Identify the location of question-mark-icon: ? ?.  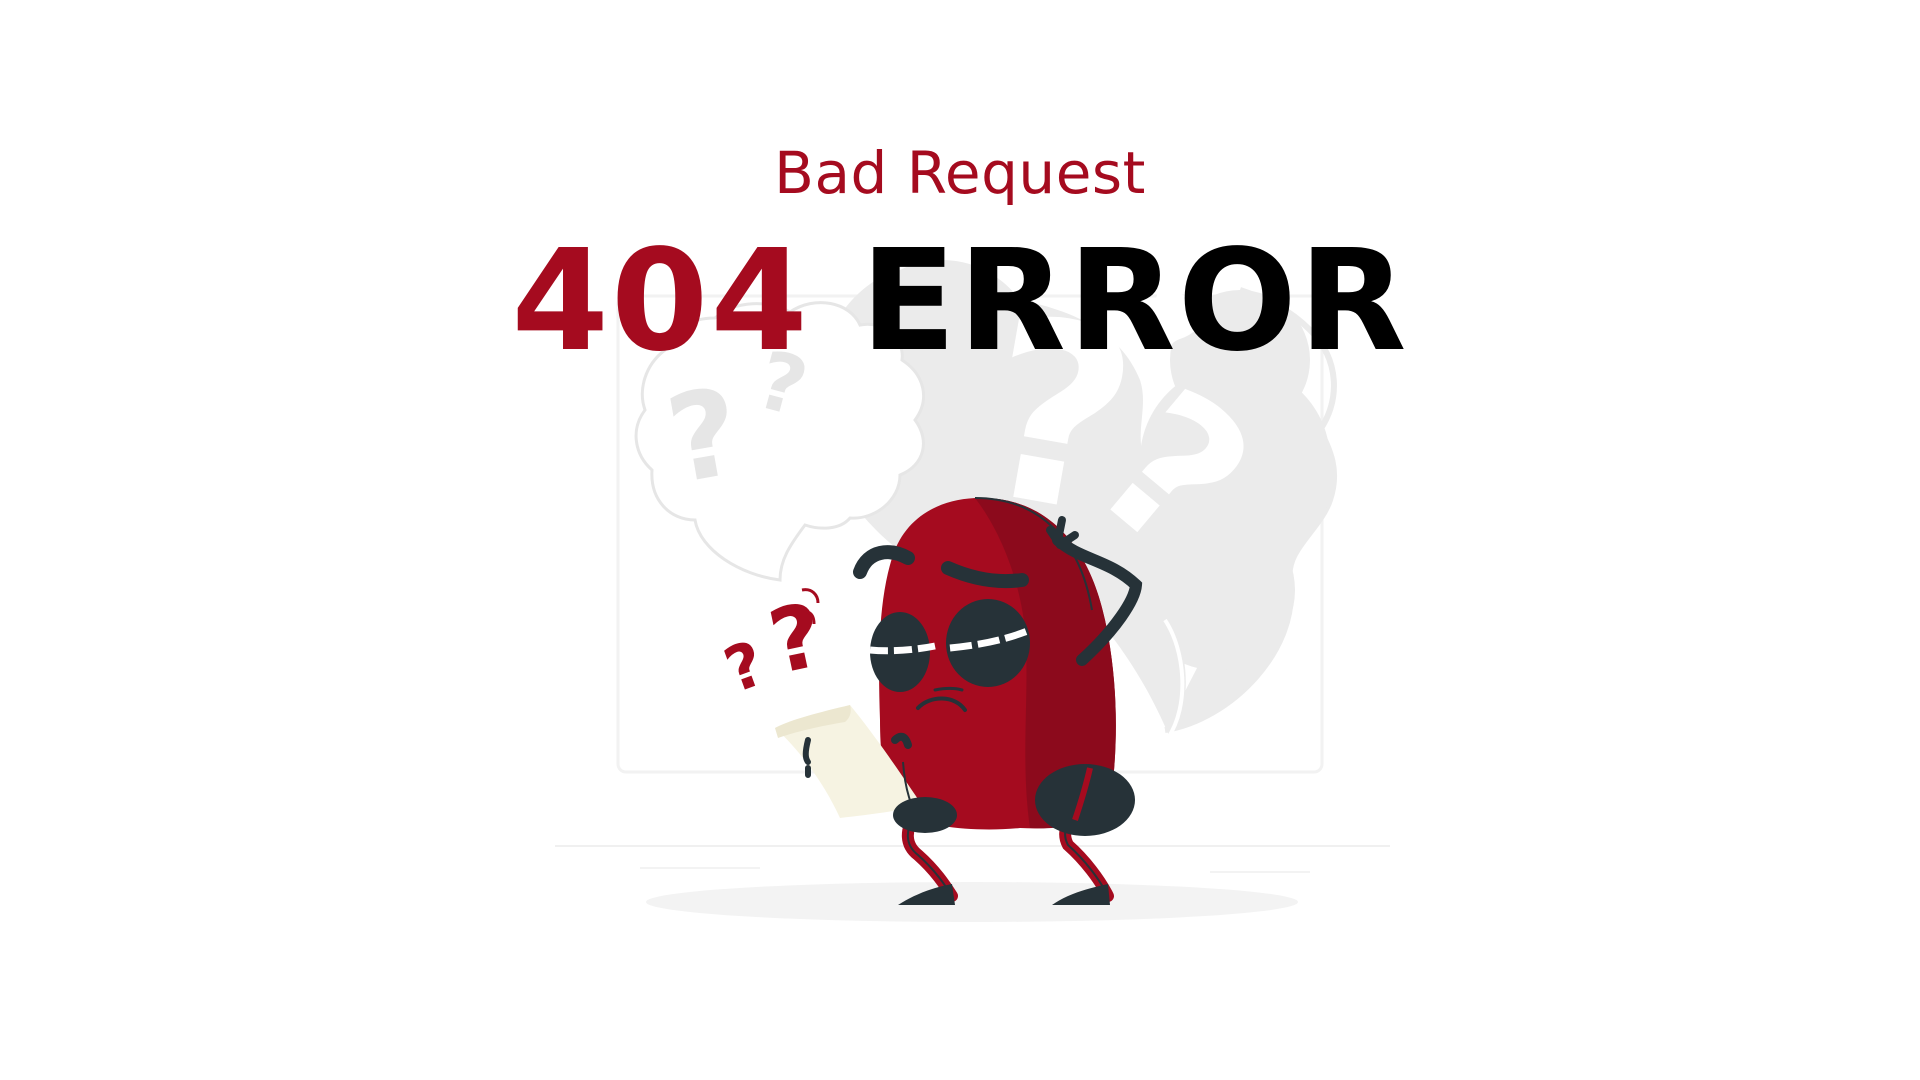
(773, 645).